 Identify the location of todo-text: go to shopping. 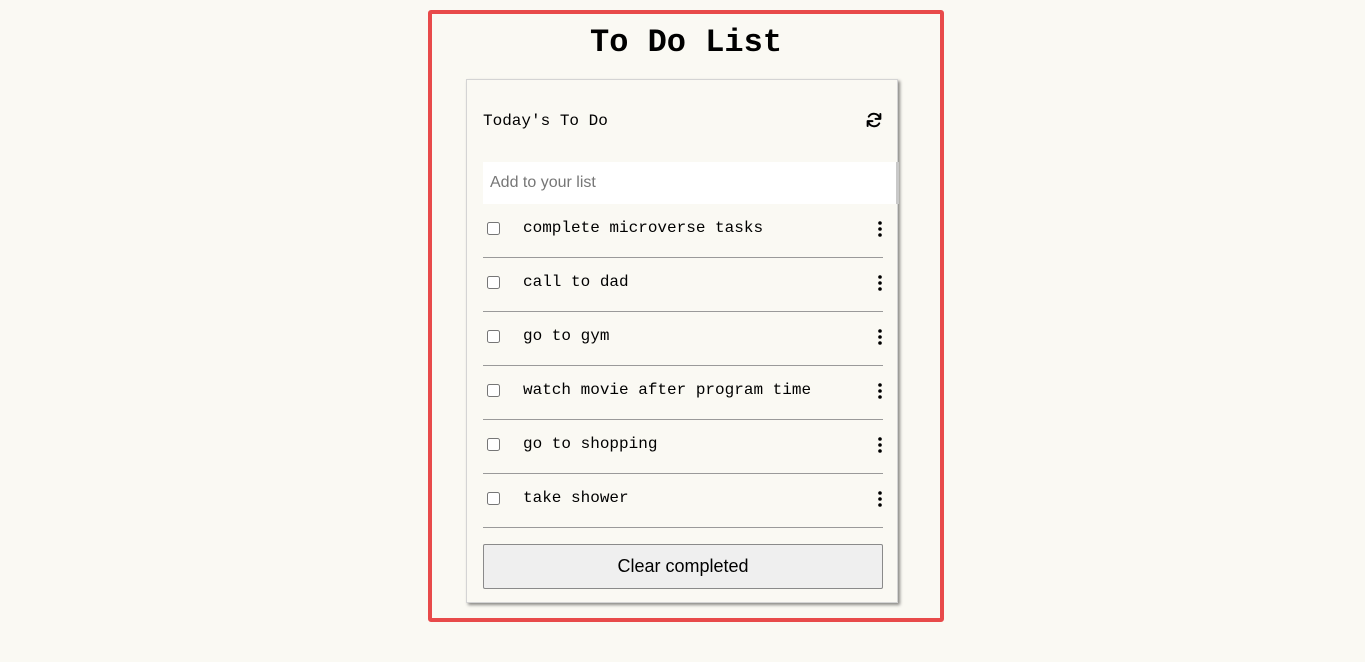
(590, 444).